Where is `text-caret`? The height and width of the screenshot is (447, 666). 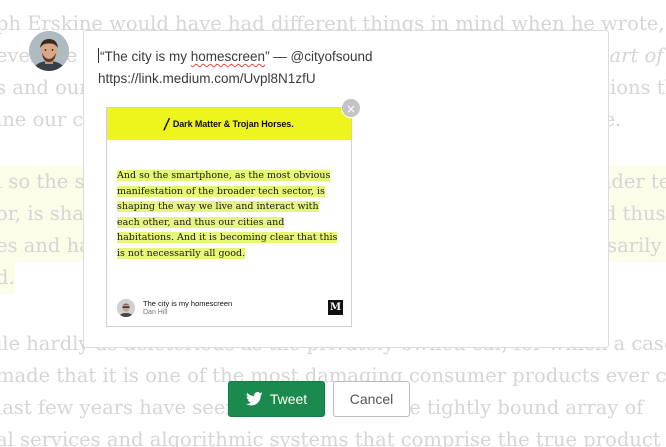
text-caret is located at coordinates (98, 55).